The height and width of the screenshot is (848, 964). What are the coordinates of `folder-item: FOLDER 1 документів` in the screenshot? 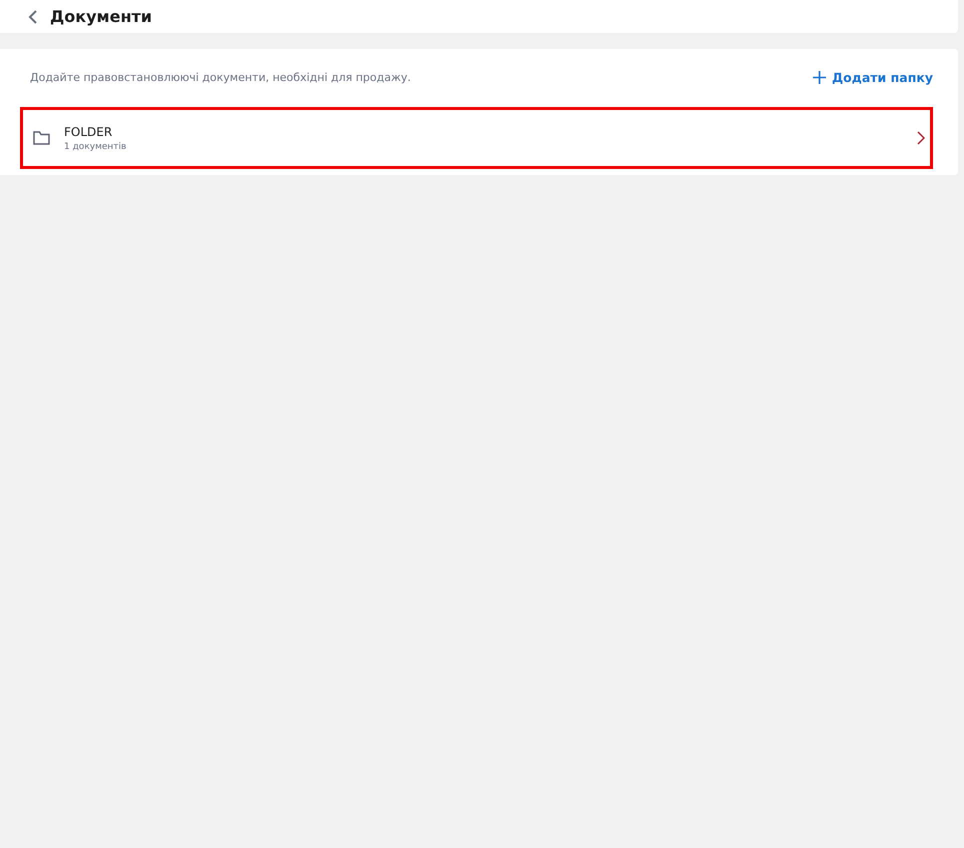 It's located at (476, 138).